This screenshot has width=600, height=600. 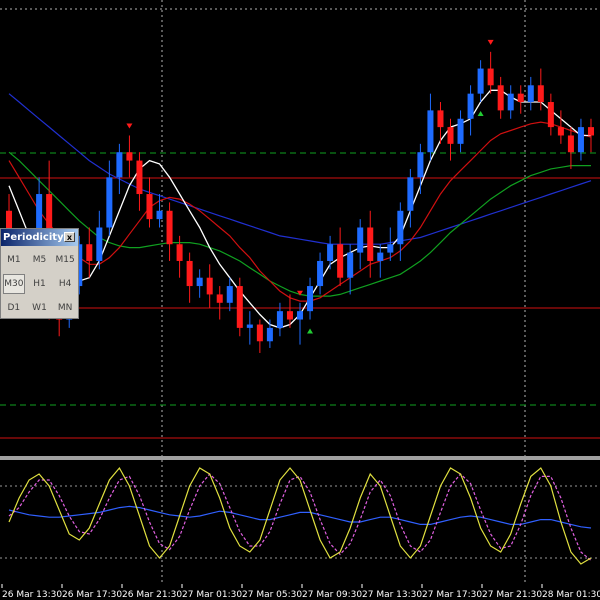 I want to click on period-button-h1: H1, so click(x=40, y=284).